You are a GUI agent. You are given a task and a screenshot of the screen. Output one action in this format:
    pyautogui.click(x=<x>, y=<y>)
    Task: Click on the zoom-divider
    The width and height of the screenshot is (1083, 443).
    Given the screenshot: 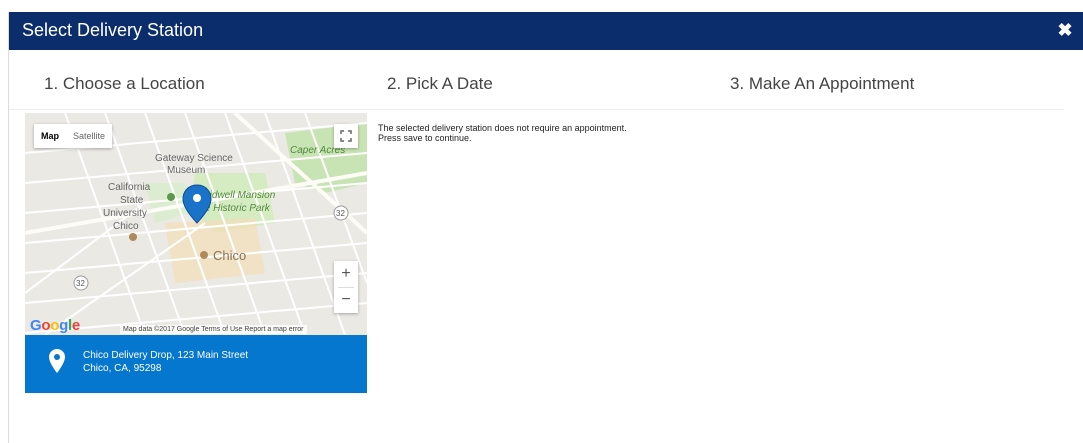 What is the action you would take?
    pyautogui.click(x=346, y=287)
    